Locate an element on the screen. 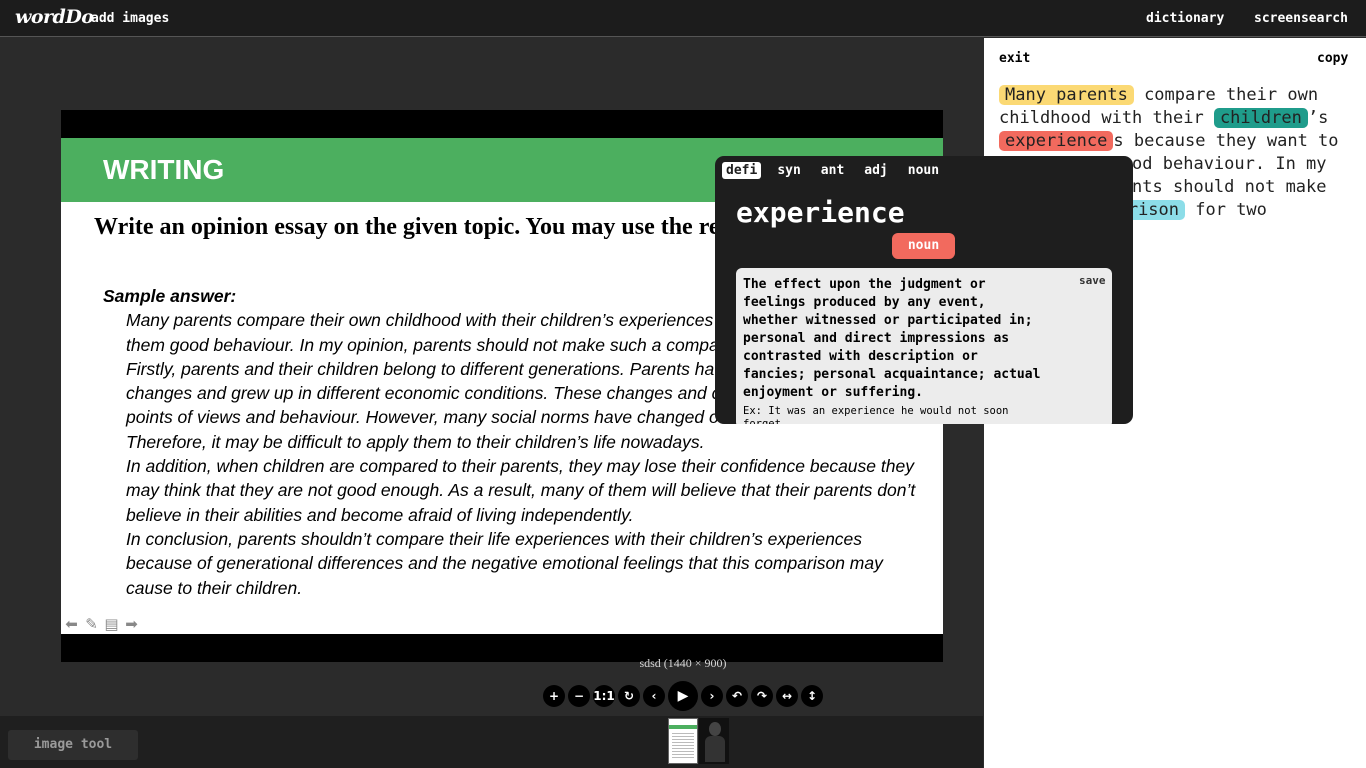 Image resolution: width=1366 pixels, height=768 pixels. text-segment: ’s is located at coordinates (1318, 118).